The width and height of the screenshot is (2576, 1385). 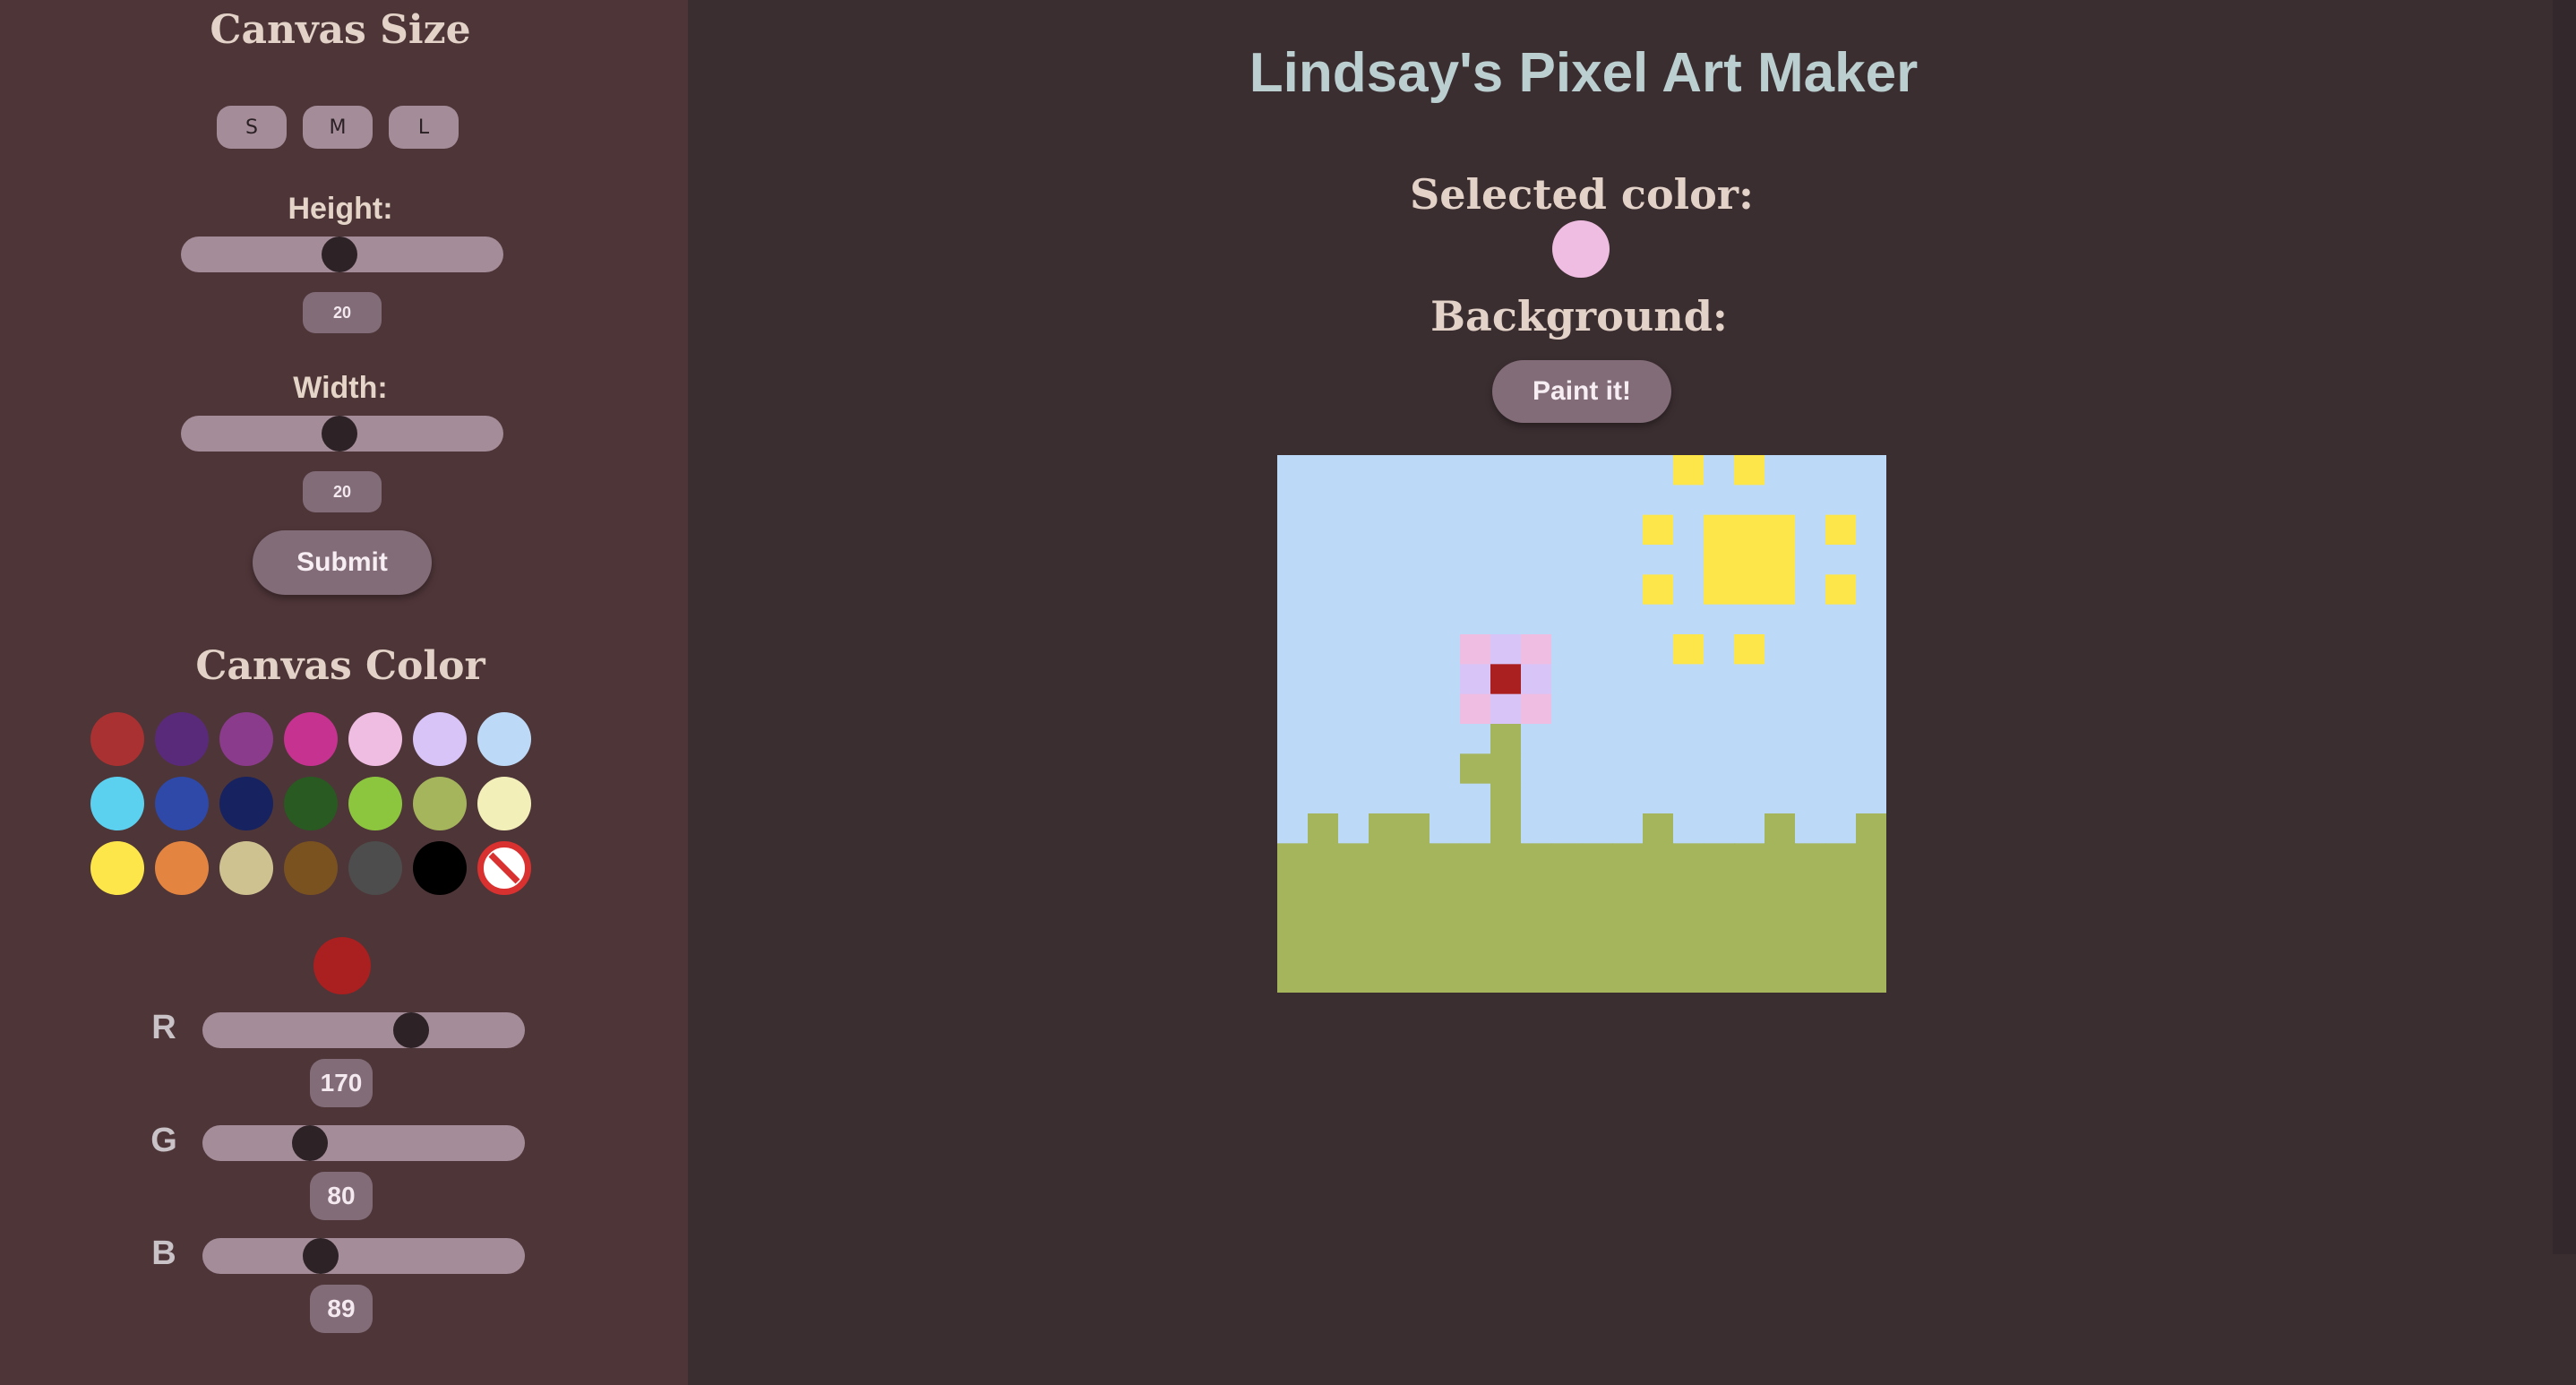 What do you see at coordinates (339, 434) in the screenshot?
I see `width-slider-thumb` at bounding box center [339, 434].